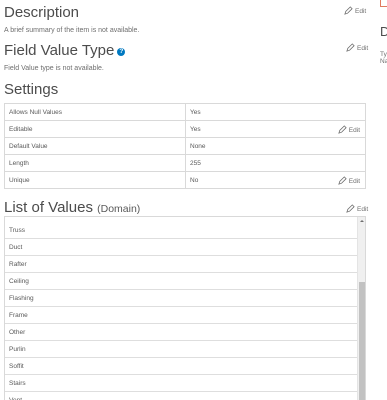  I want to click on settings-key: Allows Null Values, so click(95, 112).